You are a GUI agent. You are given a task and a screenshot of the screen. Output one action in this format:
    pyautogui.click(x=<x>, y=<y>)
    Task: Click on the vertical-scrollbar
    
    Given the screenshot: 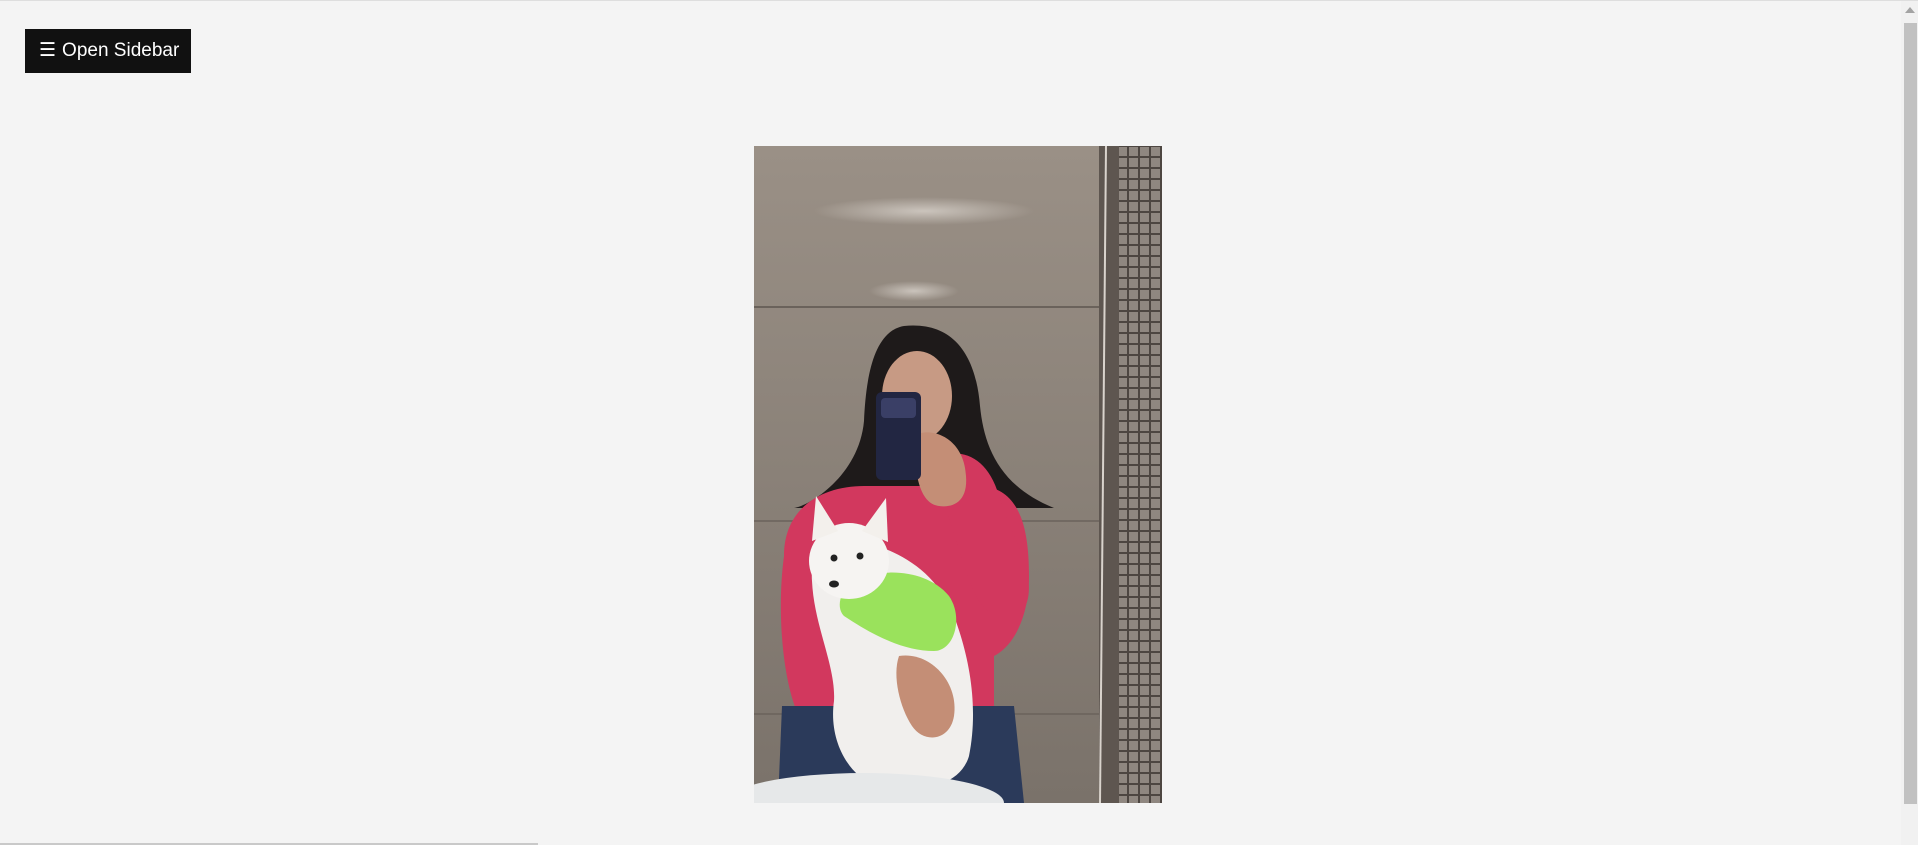 What is the action you would take?
    pyautogui.click(x=1909, y=423)
    